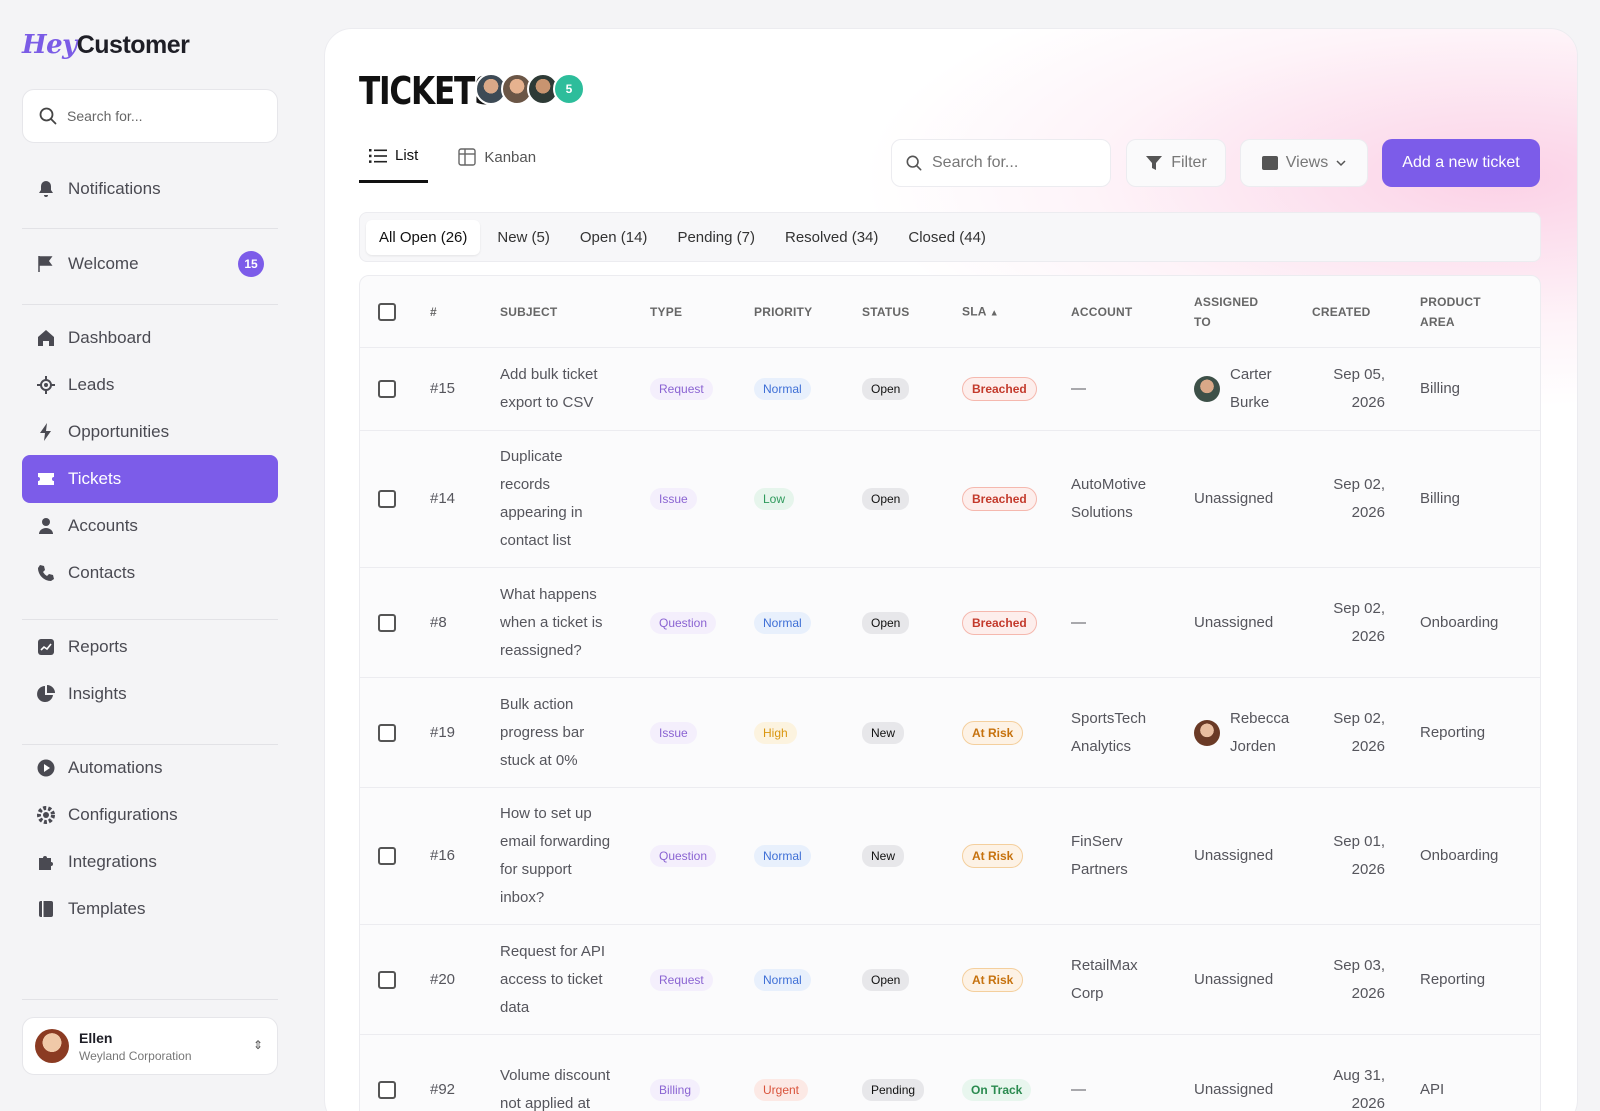  Describe the element at coordinates (1012, 163) in the screenshot. I see `ticket-search-input` at that location.